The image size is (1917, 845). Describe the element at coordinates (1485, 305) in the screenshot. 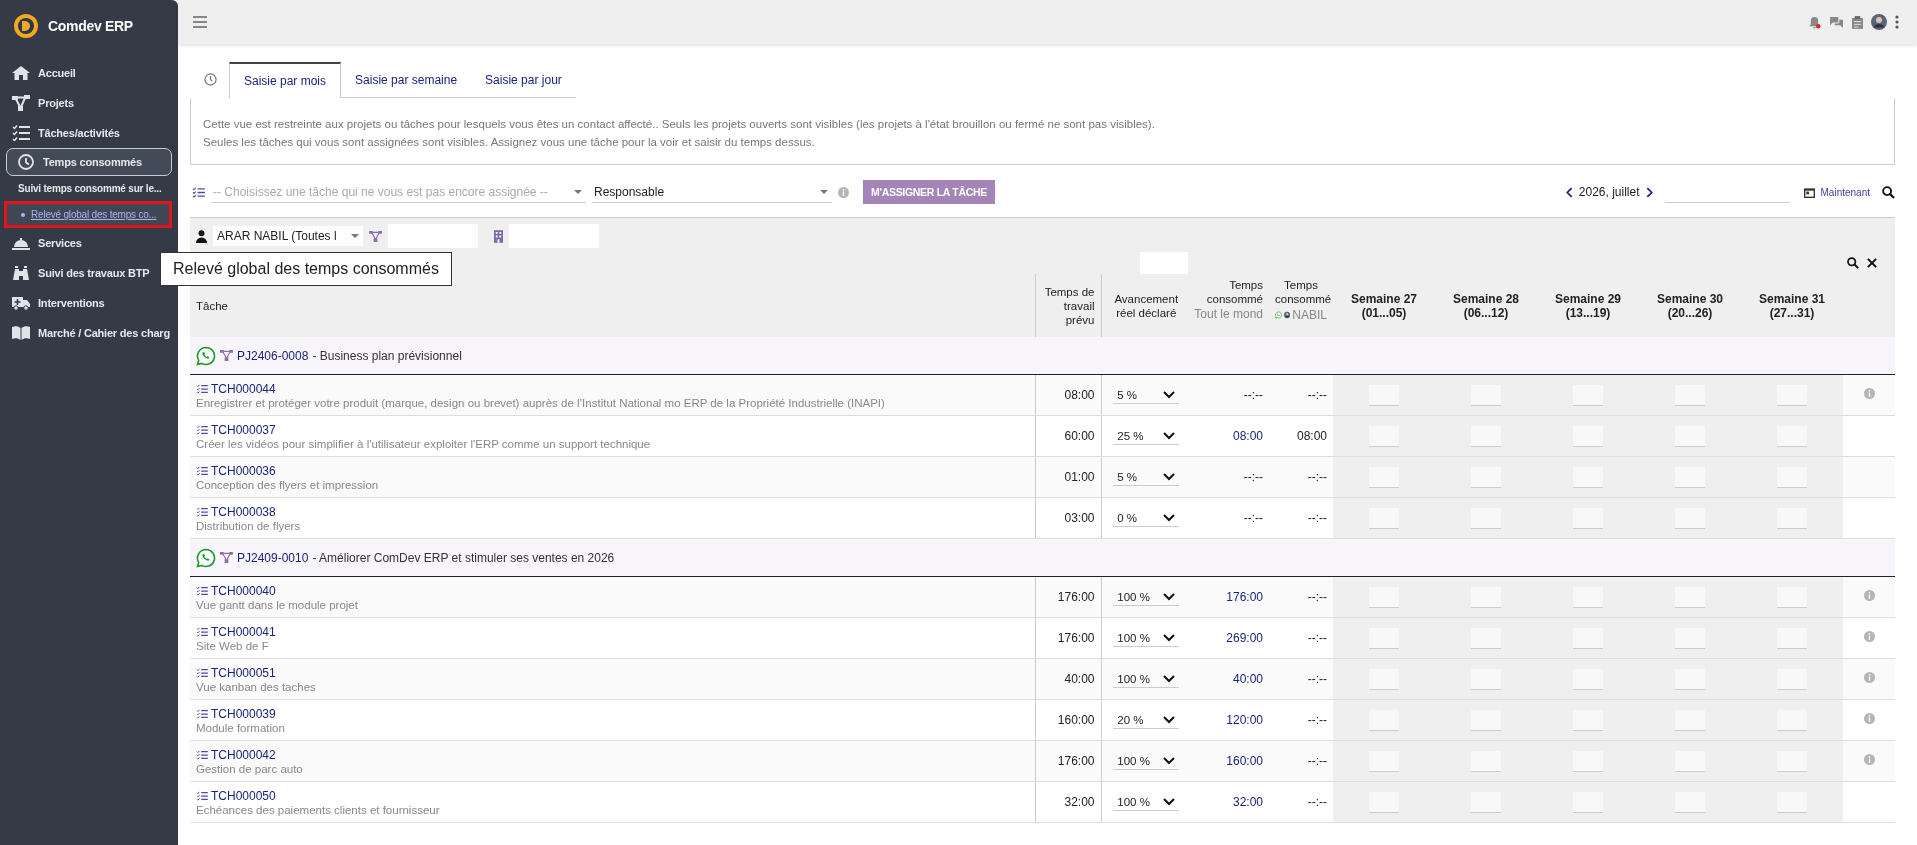

I see `week-header: Semaine 28 (06...12)` at that location.